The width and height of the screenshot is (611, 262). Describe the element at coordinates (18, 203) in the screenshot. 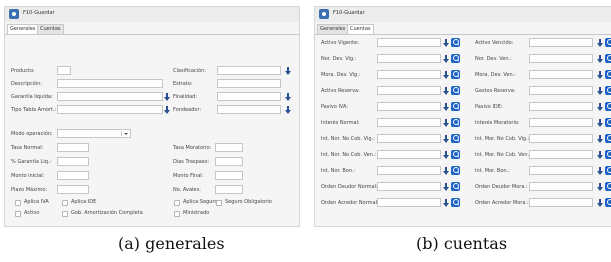

I see `checkbox-aplica-iva` at that location.